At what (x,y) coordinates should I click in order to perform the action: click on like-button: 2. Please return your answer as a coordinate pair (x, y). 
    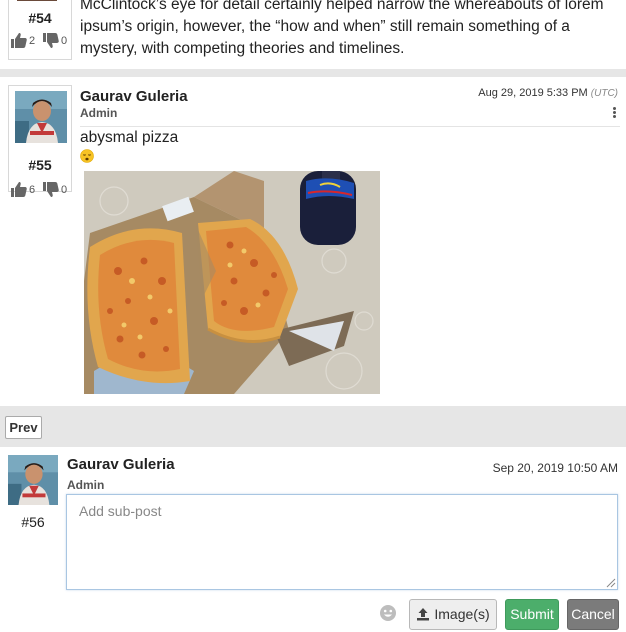
    Looking at the image, I should click on (23, 40).